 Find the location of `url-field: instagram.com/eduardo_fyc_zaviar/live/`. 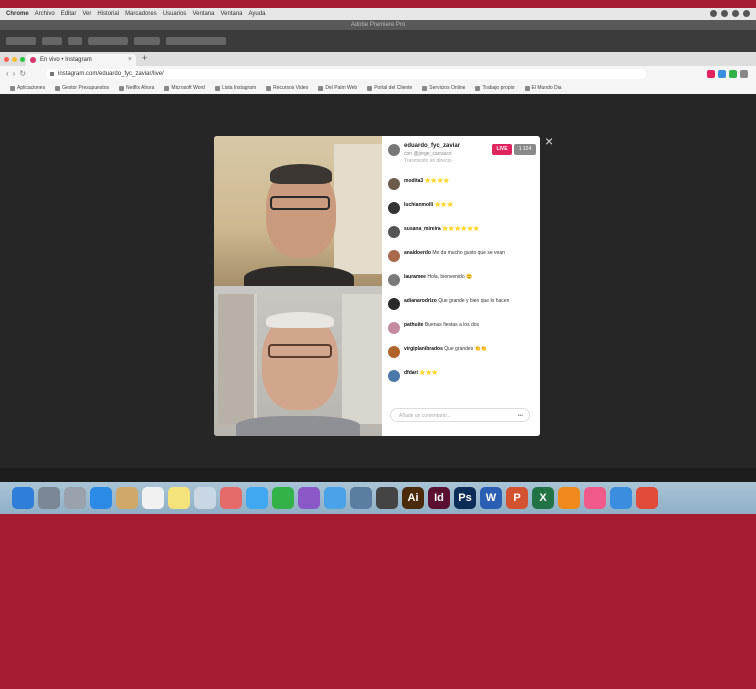

url-field: instagram.com/eduardo_fyc_zaviar/live/ is located at coordinates (346, 74).